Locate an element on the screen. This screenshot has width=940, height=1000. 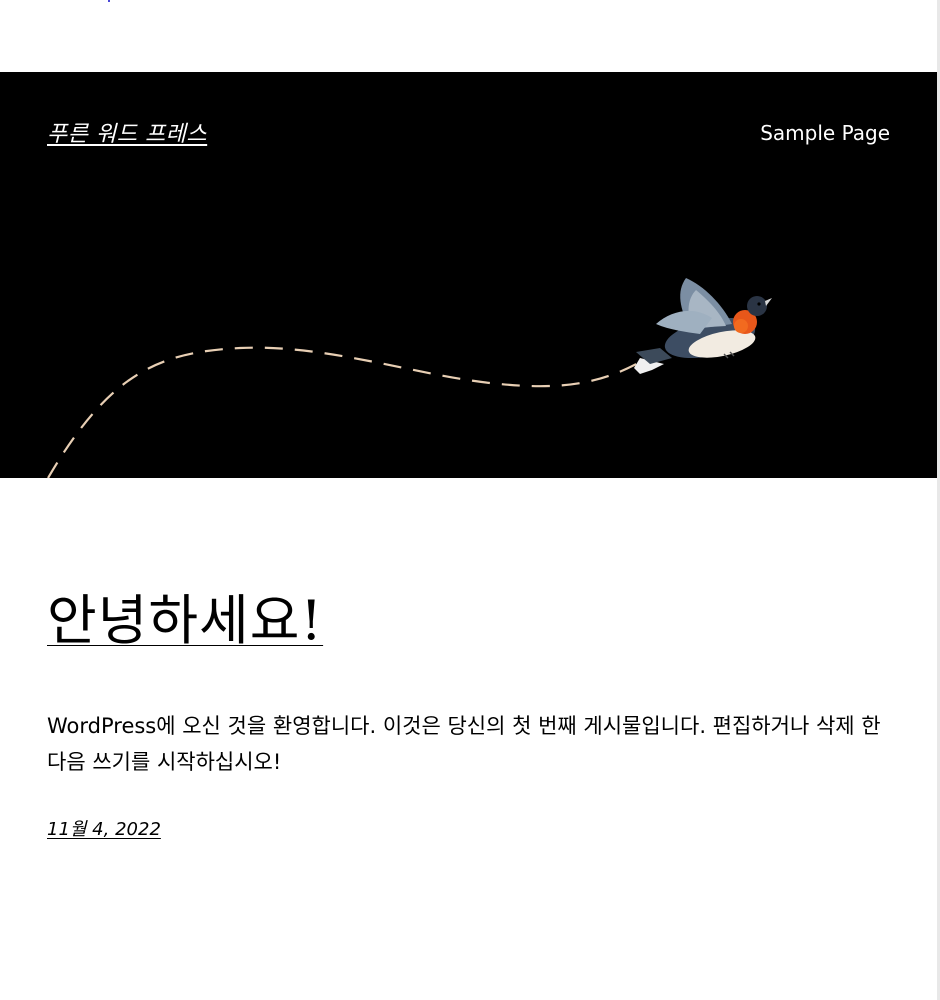
dashed-flight-path is located at coordinates (344, 412).